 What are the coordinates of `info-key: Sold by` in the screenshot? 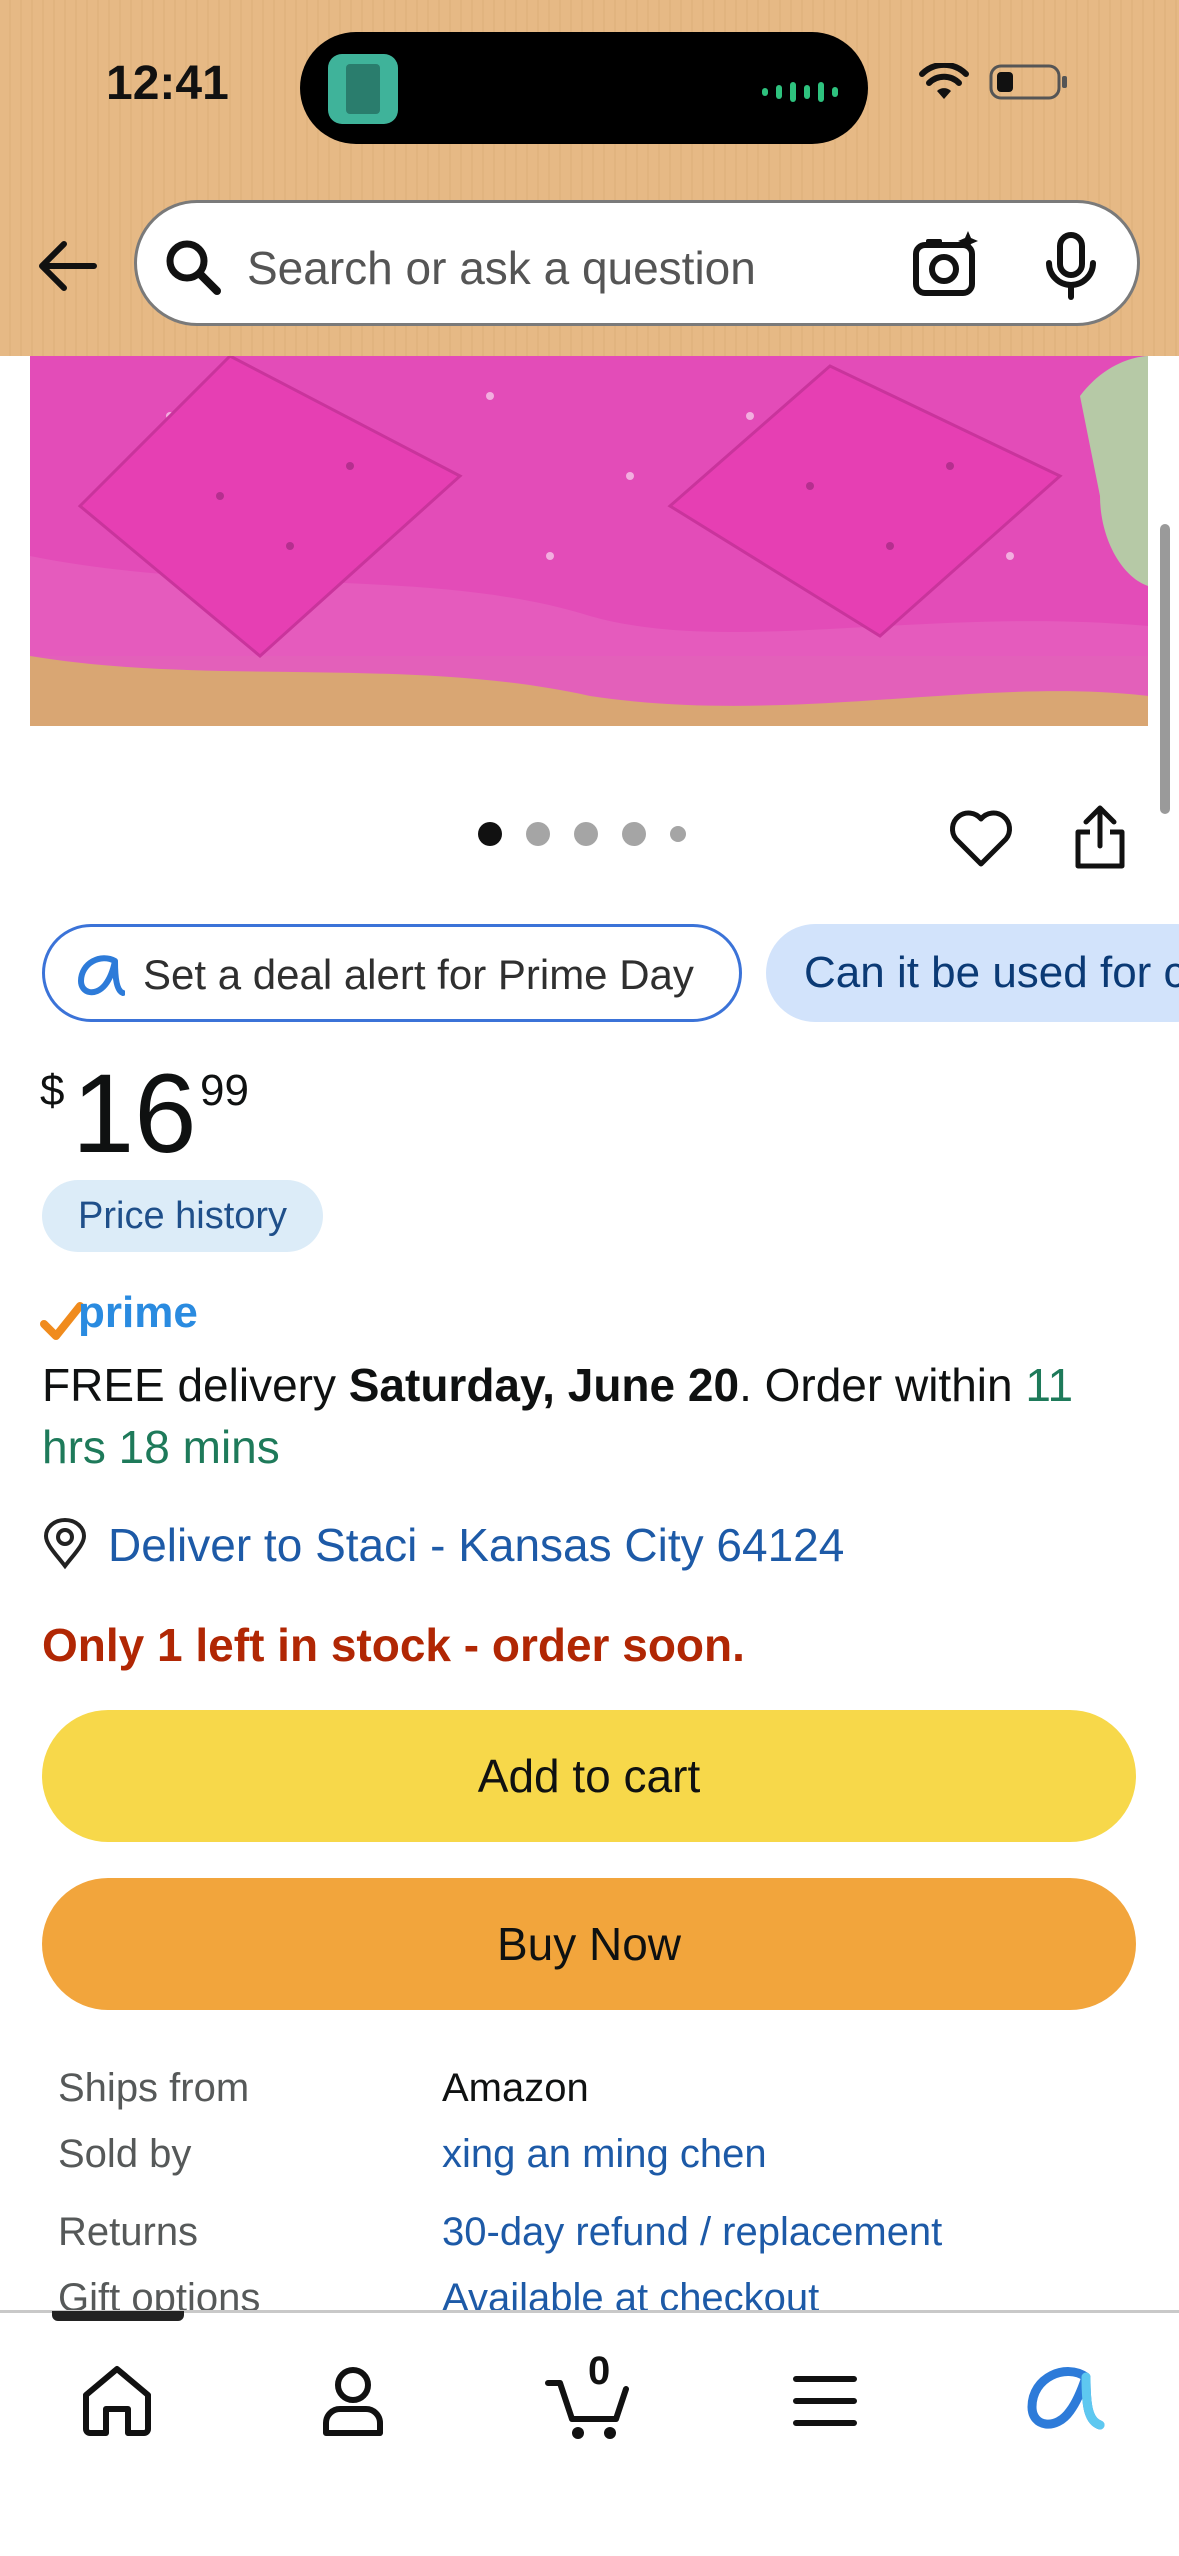 It's located at (125, 2154).